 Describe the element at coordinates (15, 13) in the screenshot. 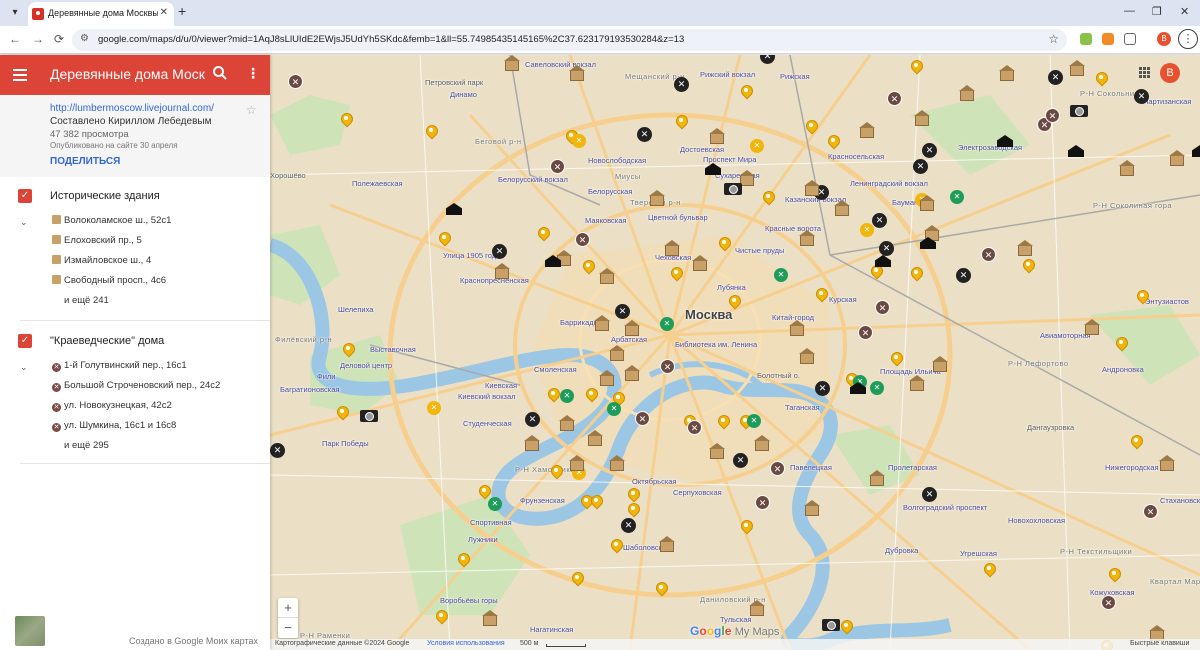

I see `tab-search-button: ▾` at that location.